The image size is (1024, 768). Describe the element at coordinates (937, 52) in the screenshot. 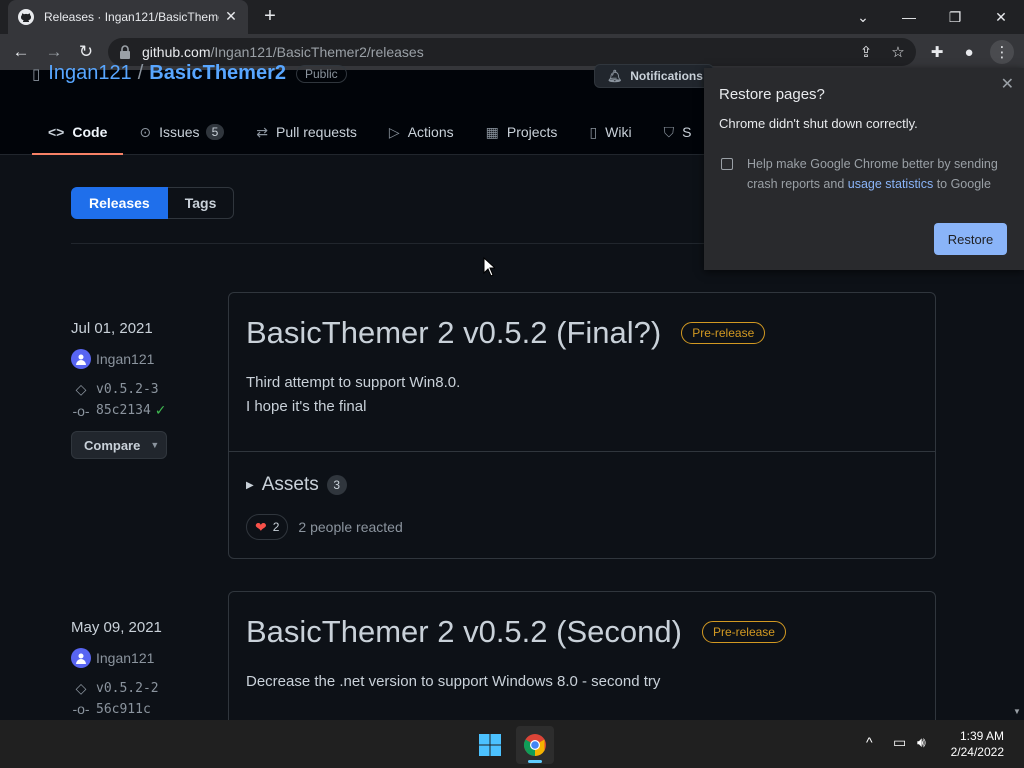

I see `extensions-icon: ✚` at that location.